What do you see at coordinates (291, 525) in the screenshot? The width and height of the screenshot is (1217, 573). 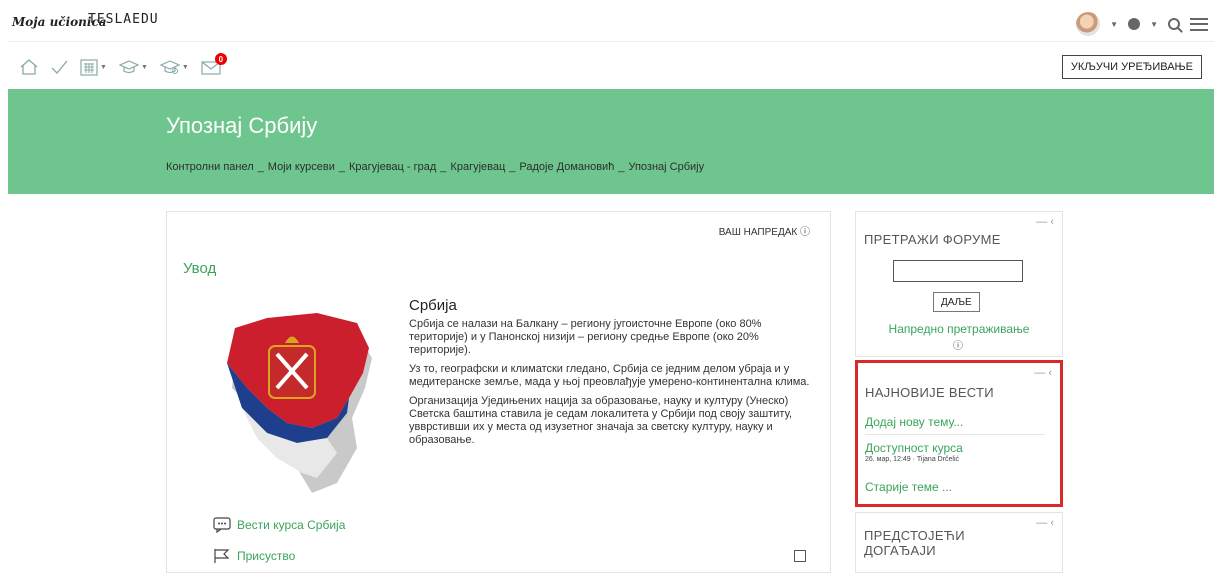 I see `activity-label: Вести курса Србија` at bounding box center [291, 525].